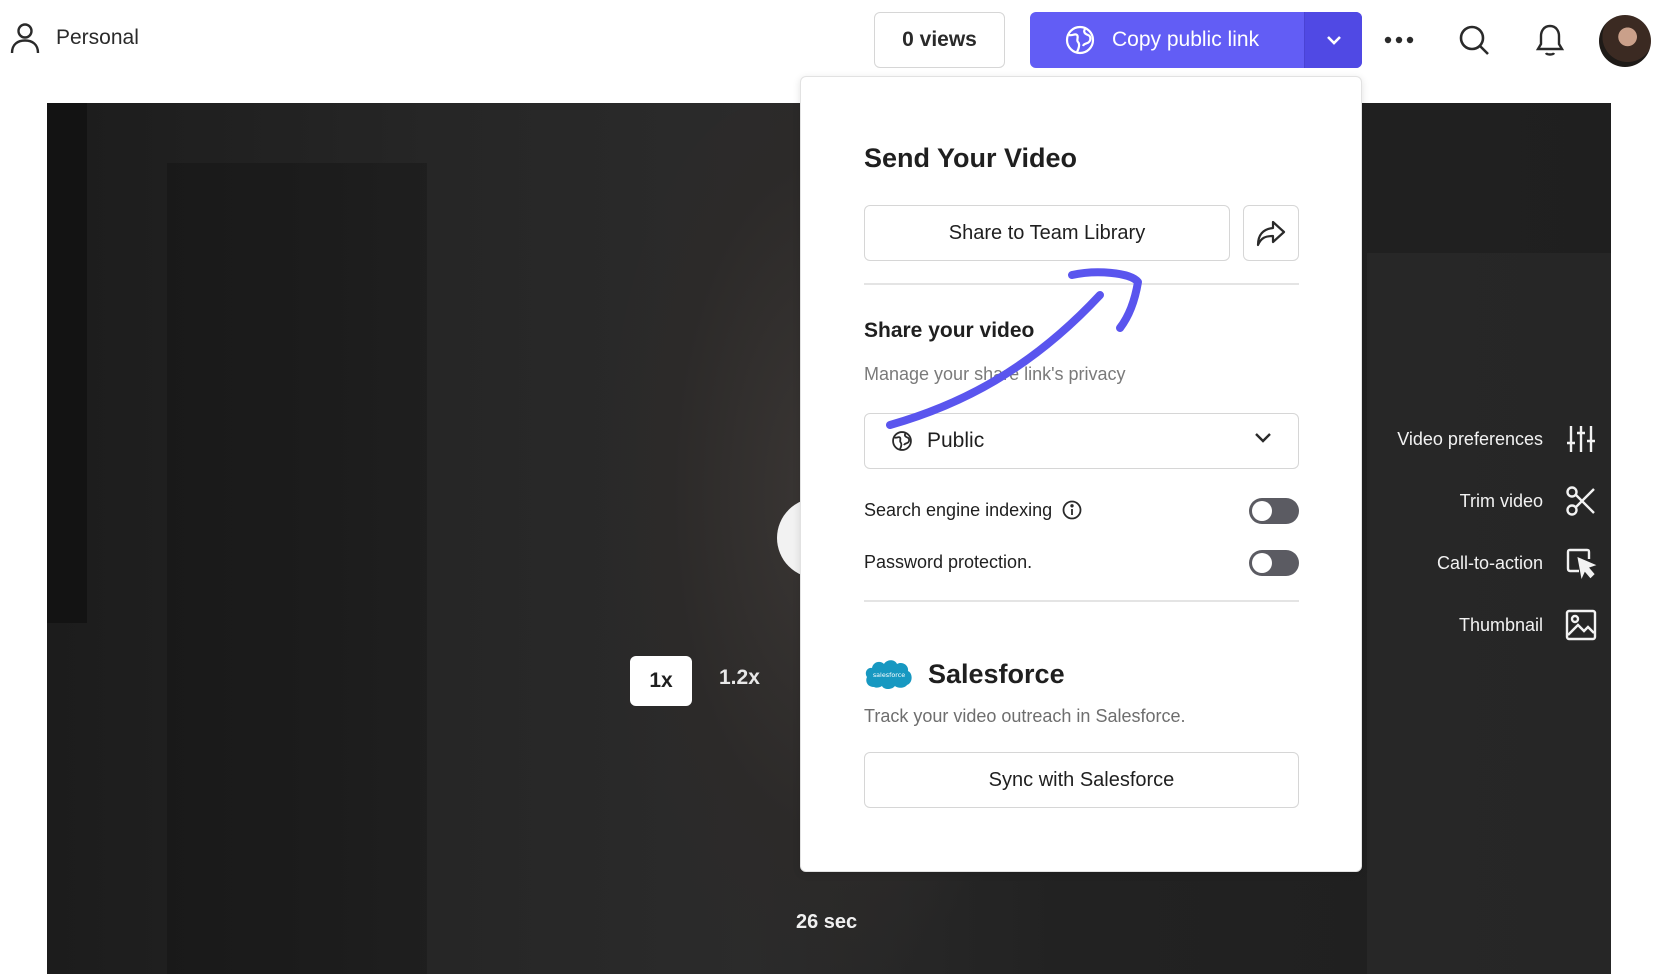 The image size is (1662, 974). I want to click on tool-label: Video preferences, so click(1470, 438).